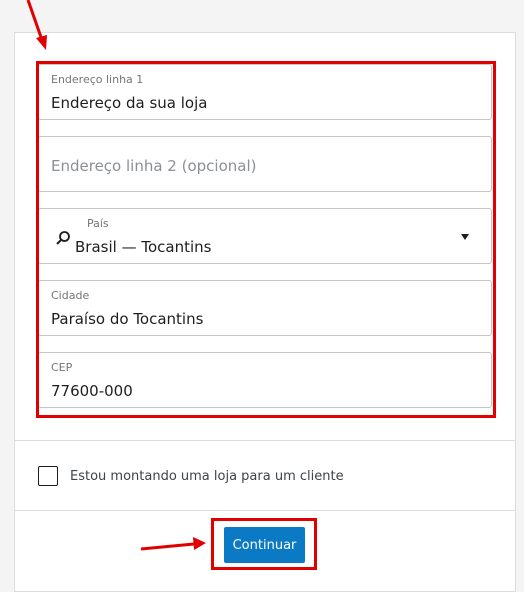 The height and width of the screenshot is (592, 524). I want to click on arrow-top-icon, so click(36, 25).